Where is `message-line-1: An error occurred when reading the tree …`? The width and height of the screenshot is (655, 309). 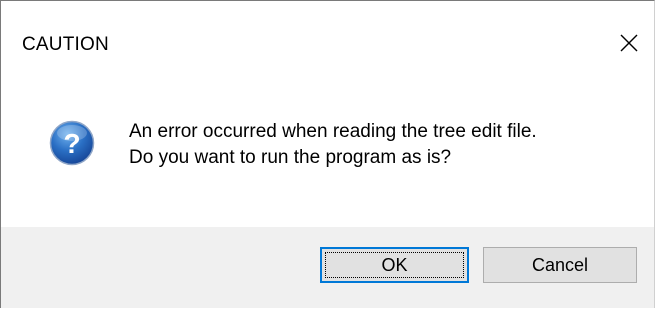
message-line-1: An error occurred when reading the tree … is located at coordinates (333, 131).